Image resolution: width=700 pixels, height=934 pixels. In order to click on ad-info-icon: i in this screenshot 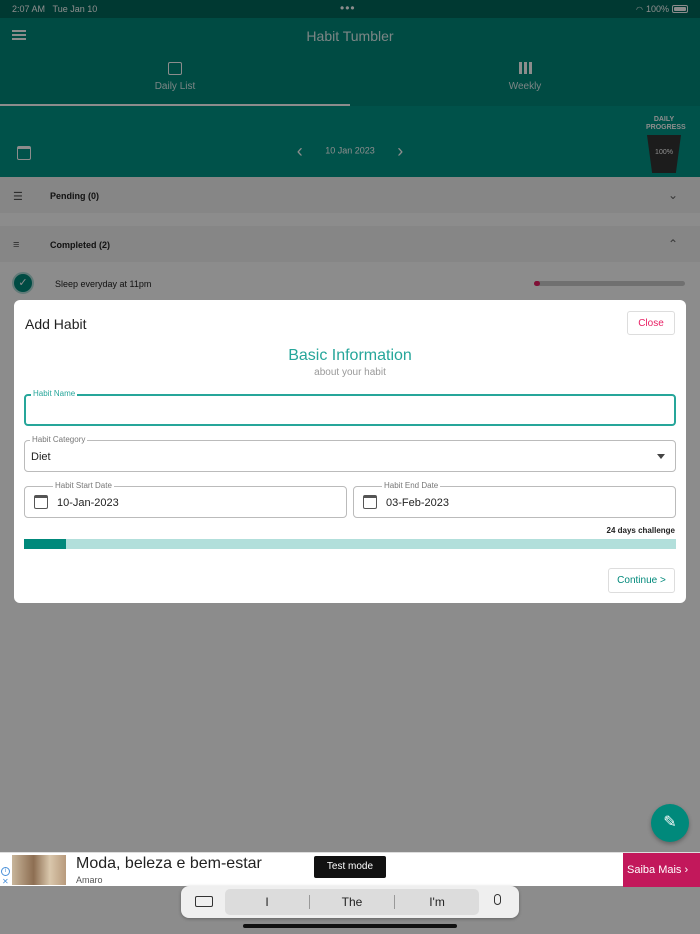, I will do `click(5, 871)`.